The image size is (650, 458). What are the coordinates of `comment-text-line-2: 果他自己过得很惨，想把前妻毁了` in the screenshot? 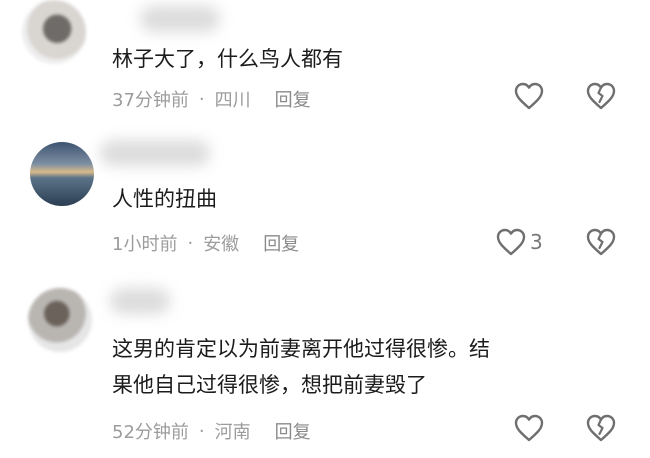 It's located at (269, 385).